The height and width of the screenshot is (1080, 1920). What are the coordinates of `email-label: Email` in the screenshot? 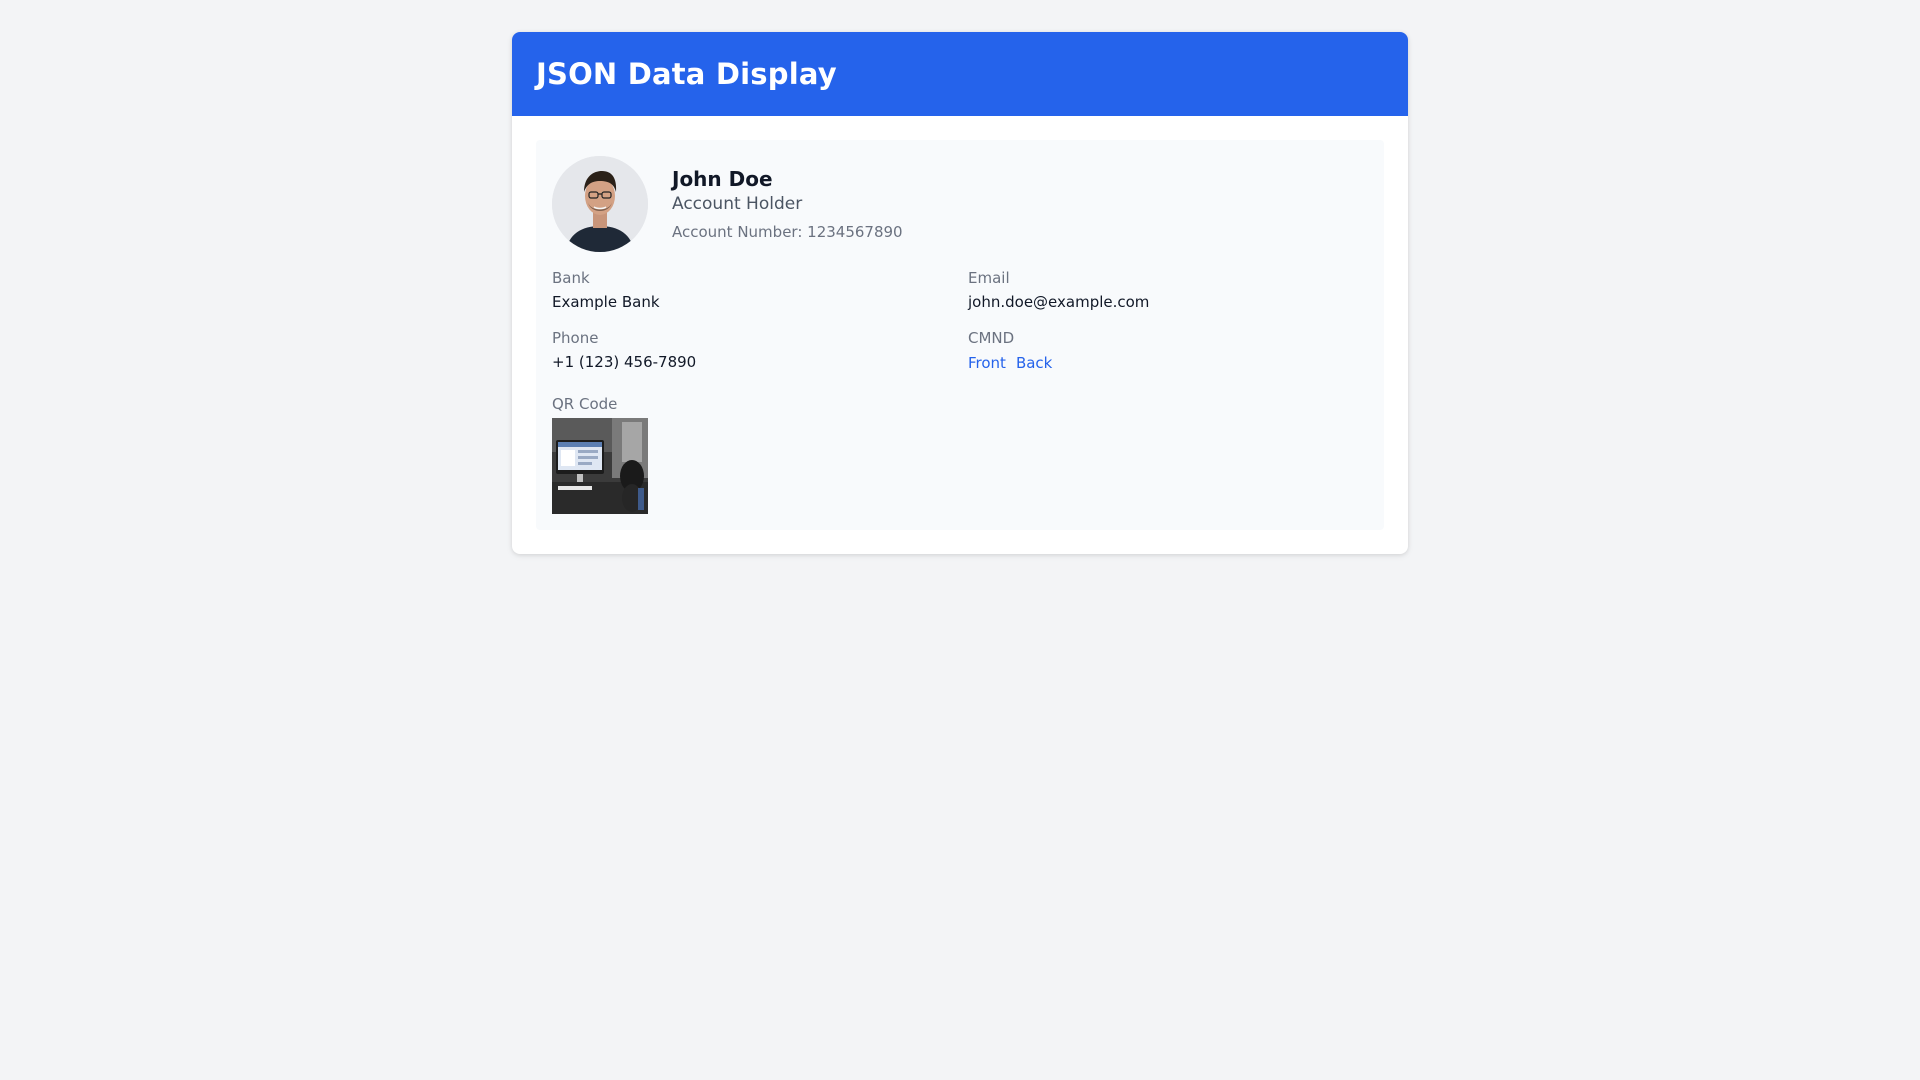 It's located at (989, 278).